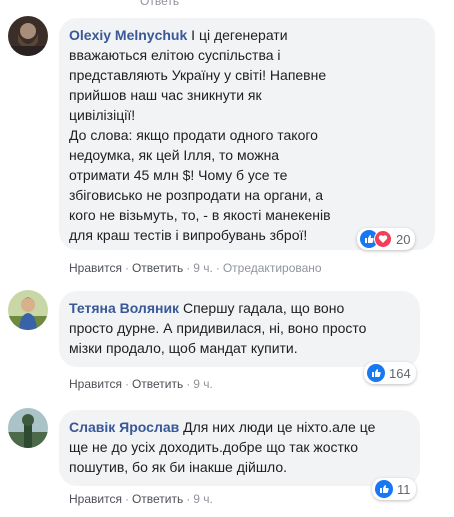 Image resolution: width=454 pixels, height=517 pixels. I want to click on comment-text-line: отримати 45 млн $! Чому б усе те, so click(178, 175).